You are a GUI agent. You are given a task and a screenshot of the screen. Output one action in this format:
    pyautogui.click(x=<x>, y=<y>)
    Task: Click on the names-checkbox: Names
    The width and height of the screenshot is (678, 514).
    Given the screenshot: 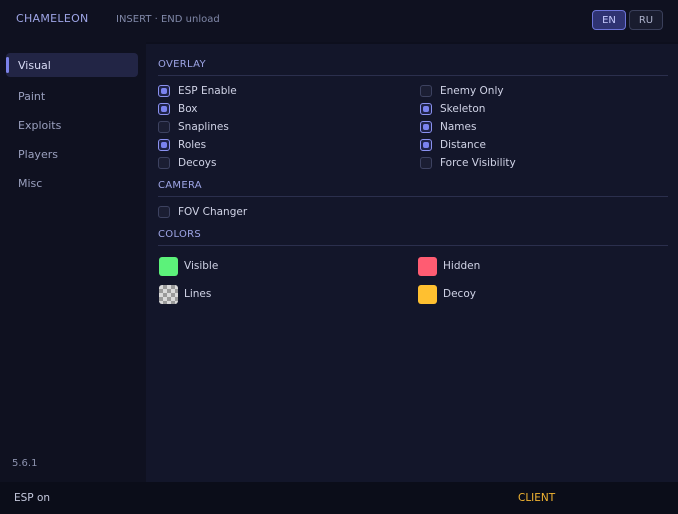 What is the action you would take?
    pyautogui.click(x=448, y=127)
    